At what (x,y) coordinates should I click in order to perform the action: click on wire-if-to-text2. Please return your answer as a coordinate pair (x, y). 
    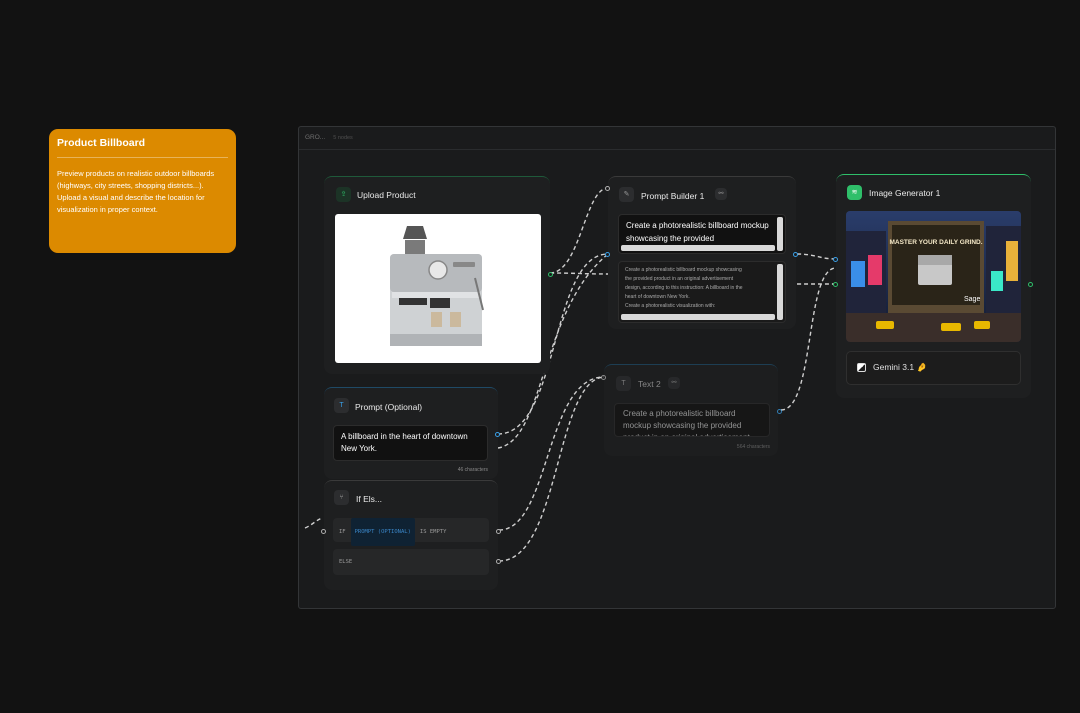
    Looking at the image, I should click on (551, 453).